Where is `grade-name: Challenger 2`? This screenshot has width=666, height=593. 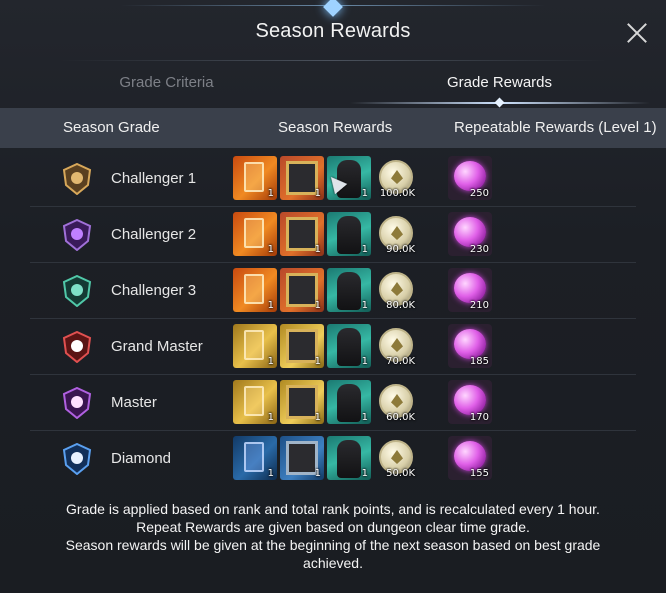 grade-name: Challenger 2 is located at coordinates (154, 234).